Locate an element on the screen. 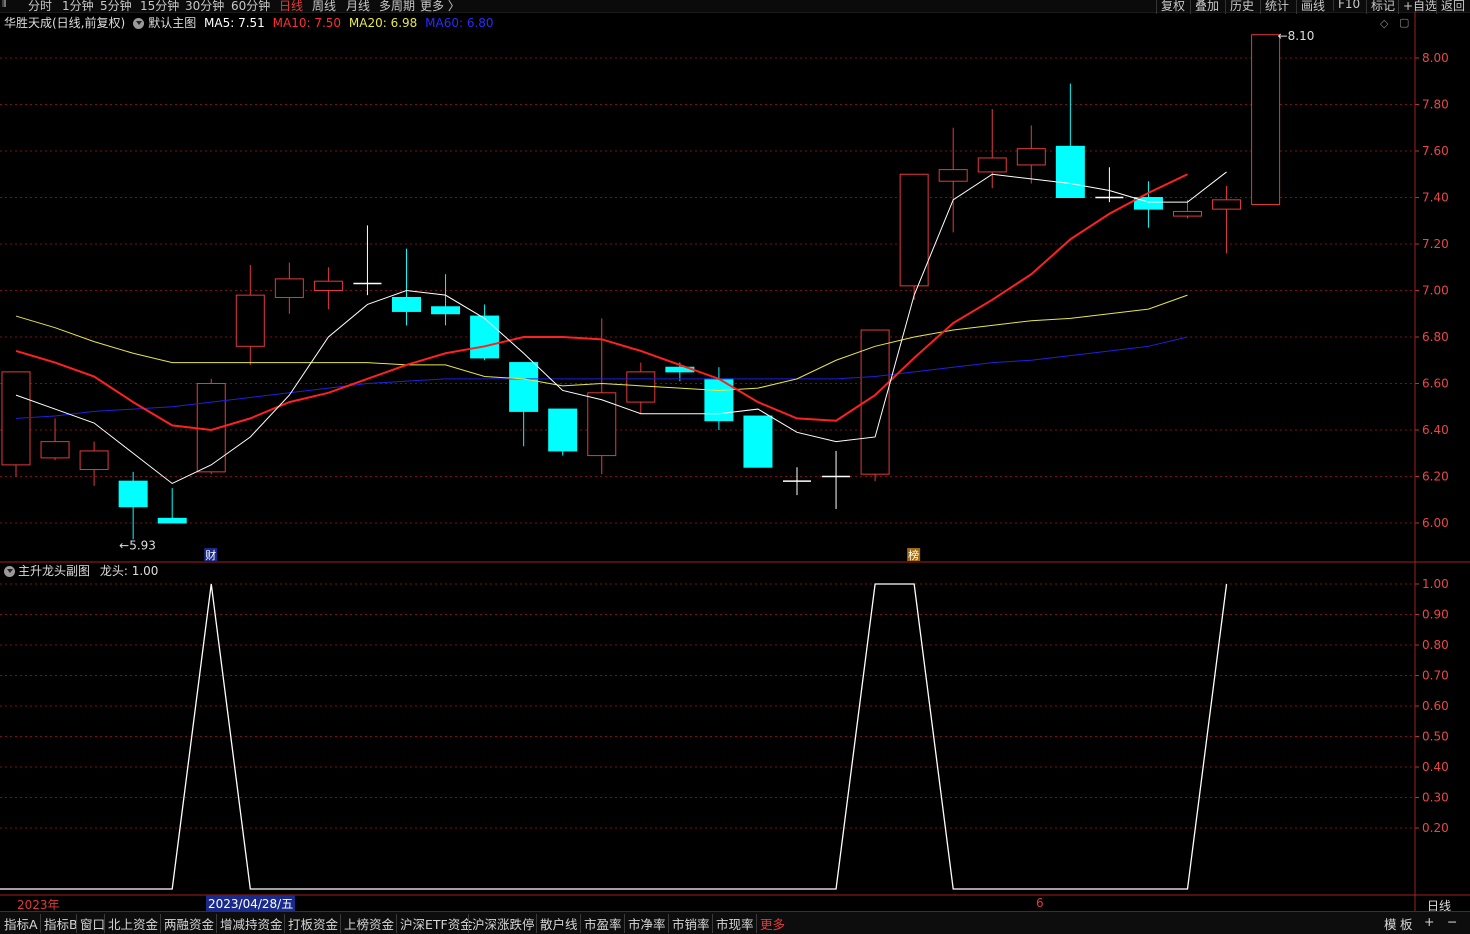 The width and height of the screenshot is (1470, 934). sub-tick-label: 0.30 is located at coordinates (1435, 798).